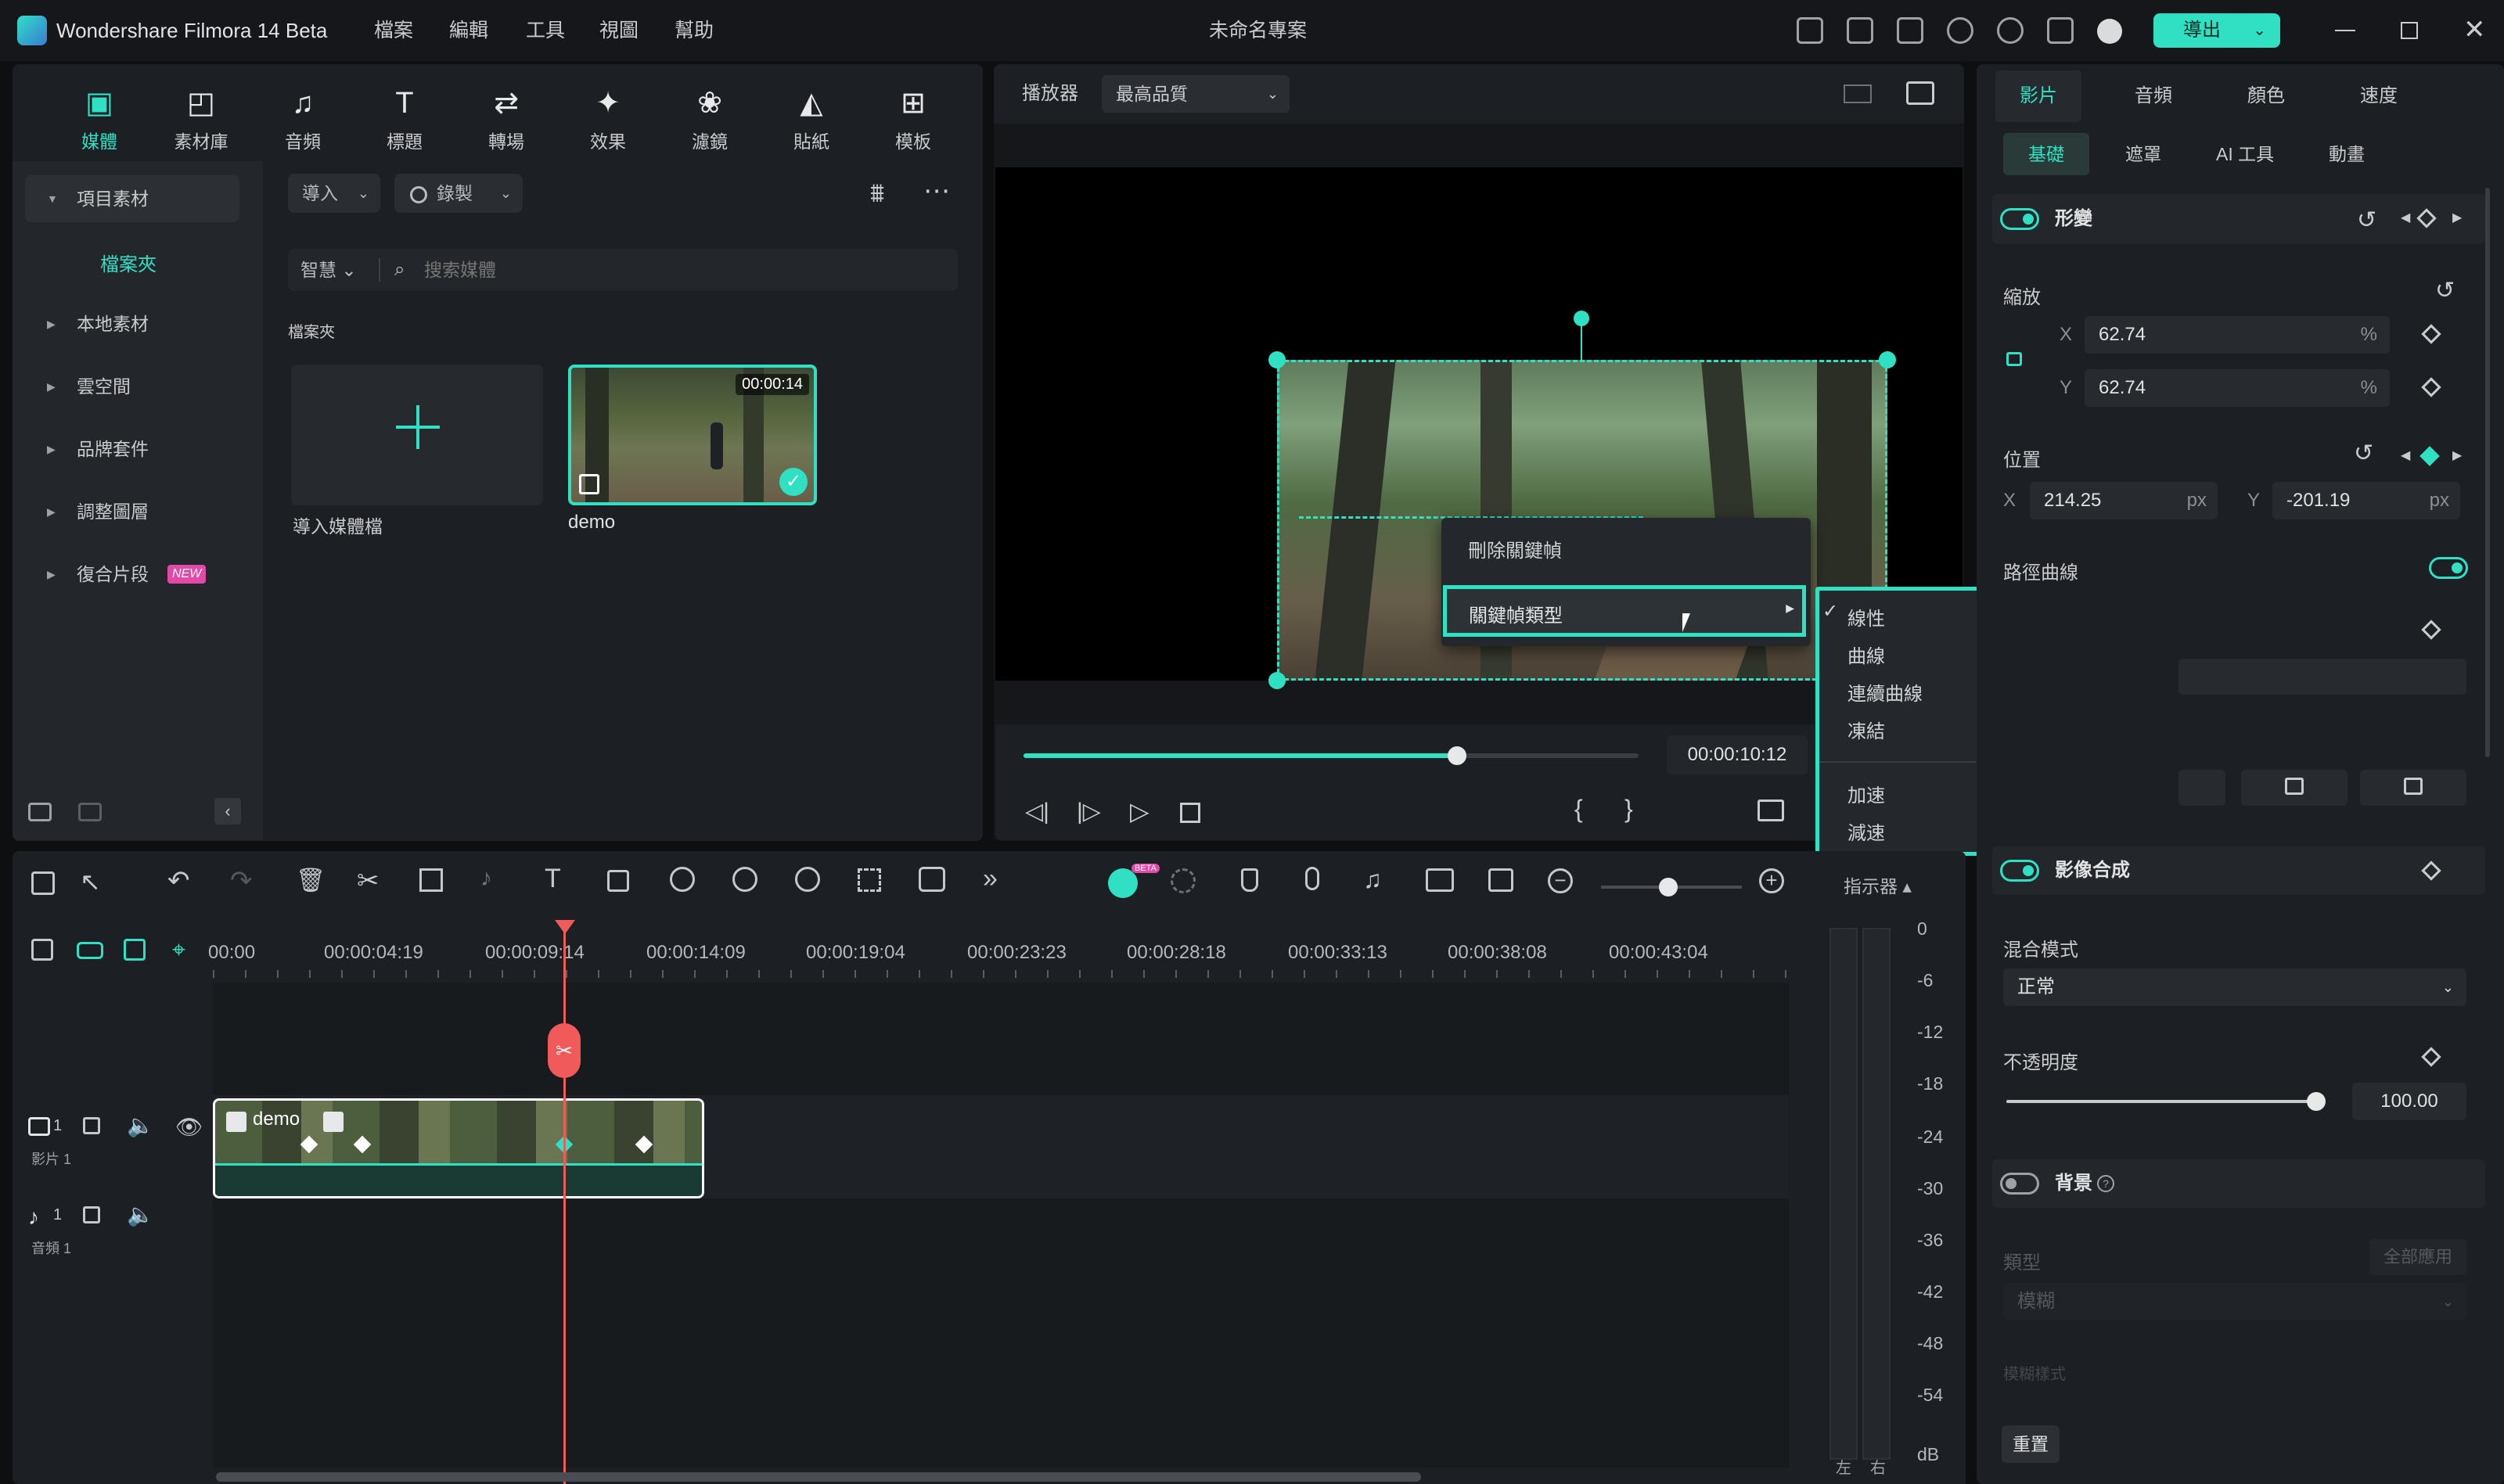 The height and width of the screenshot is (1484, 2504). What do you see at coordinates (506, 119) in the screenshot?
I see `tab-transitions: ⇄ 轉場` at bounding box center [506, 119].